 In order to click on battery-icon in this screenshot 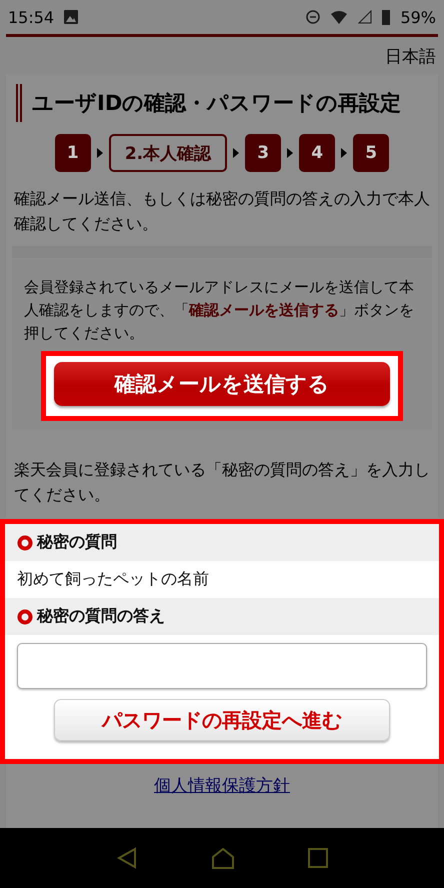, I will do `click(386, 17)`.